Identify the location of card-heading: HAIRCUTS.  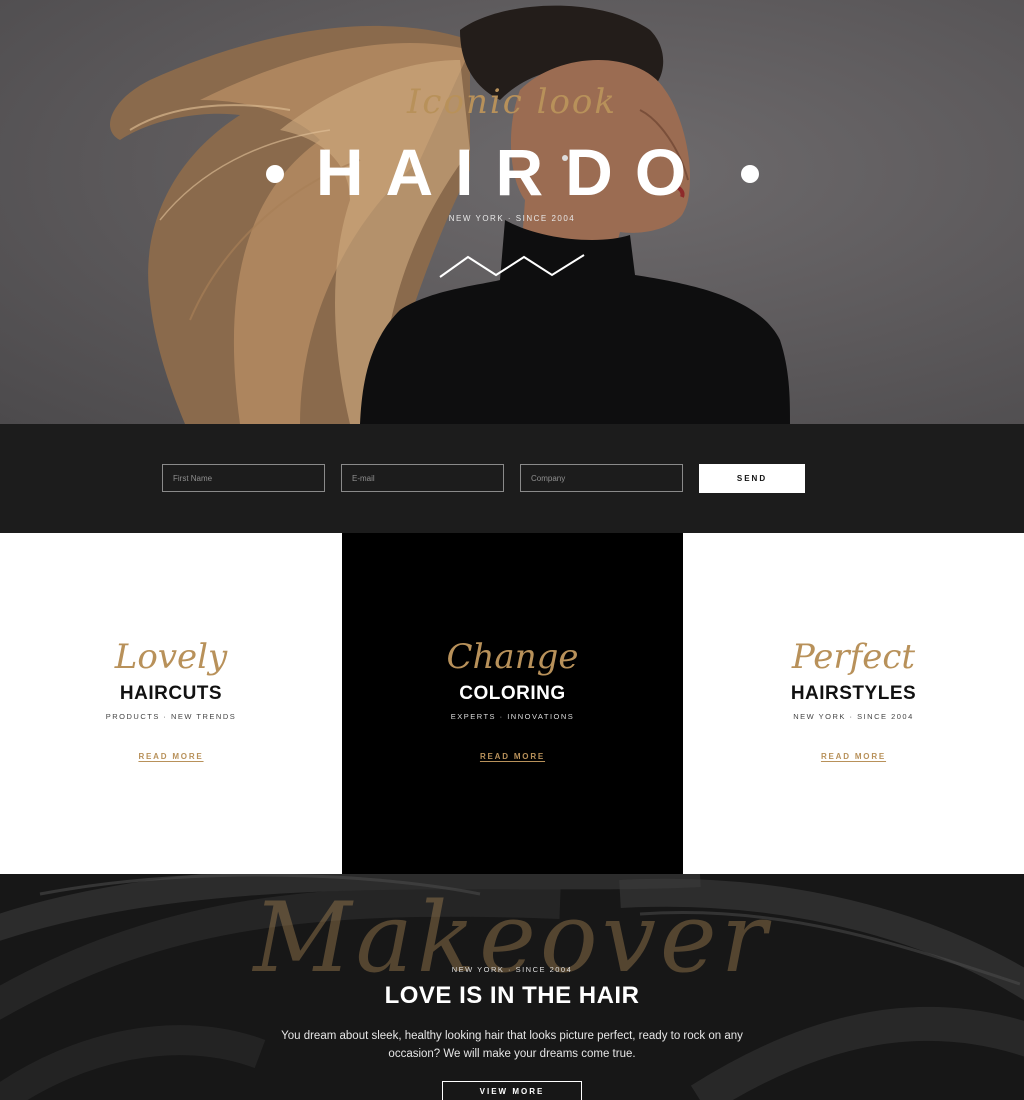
(171, 693).